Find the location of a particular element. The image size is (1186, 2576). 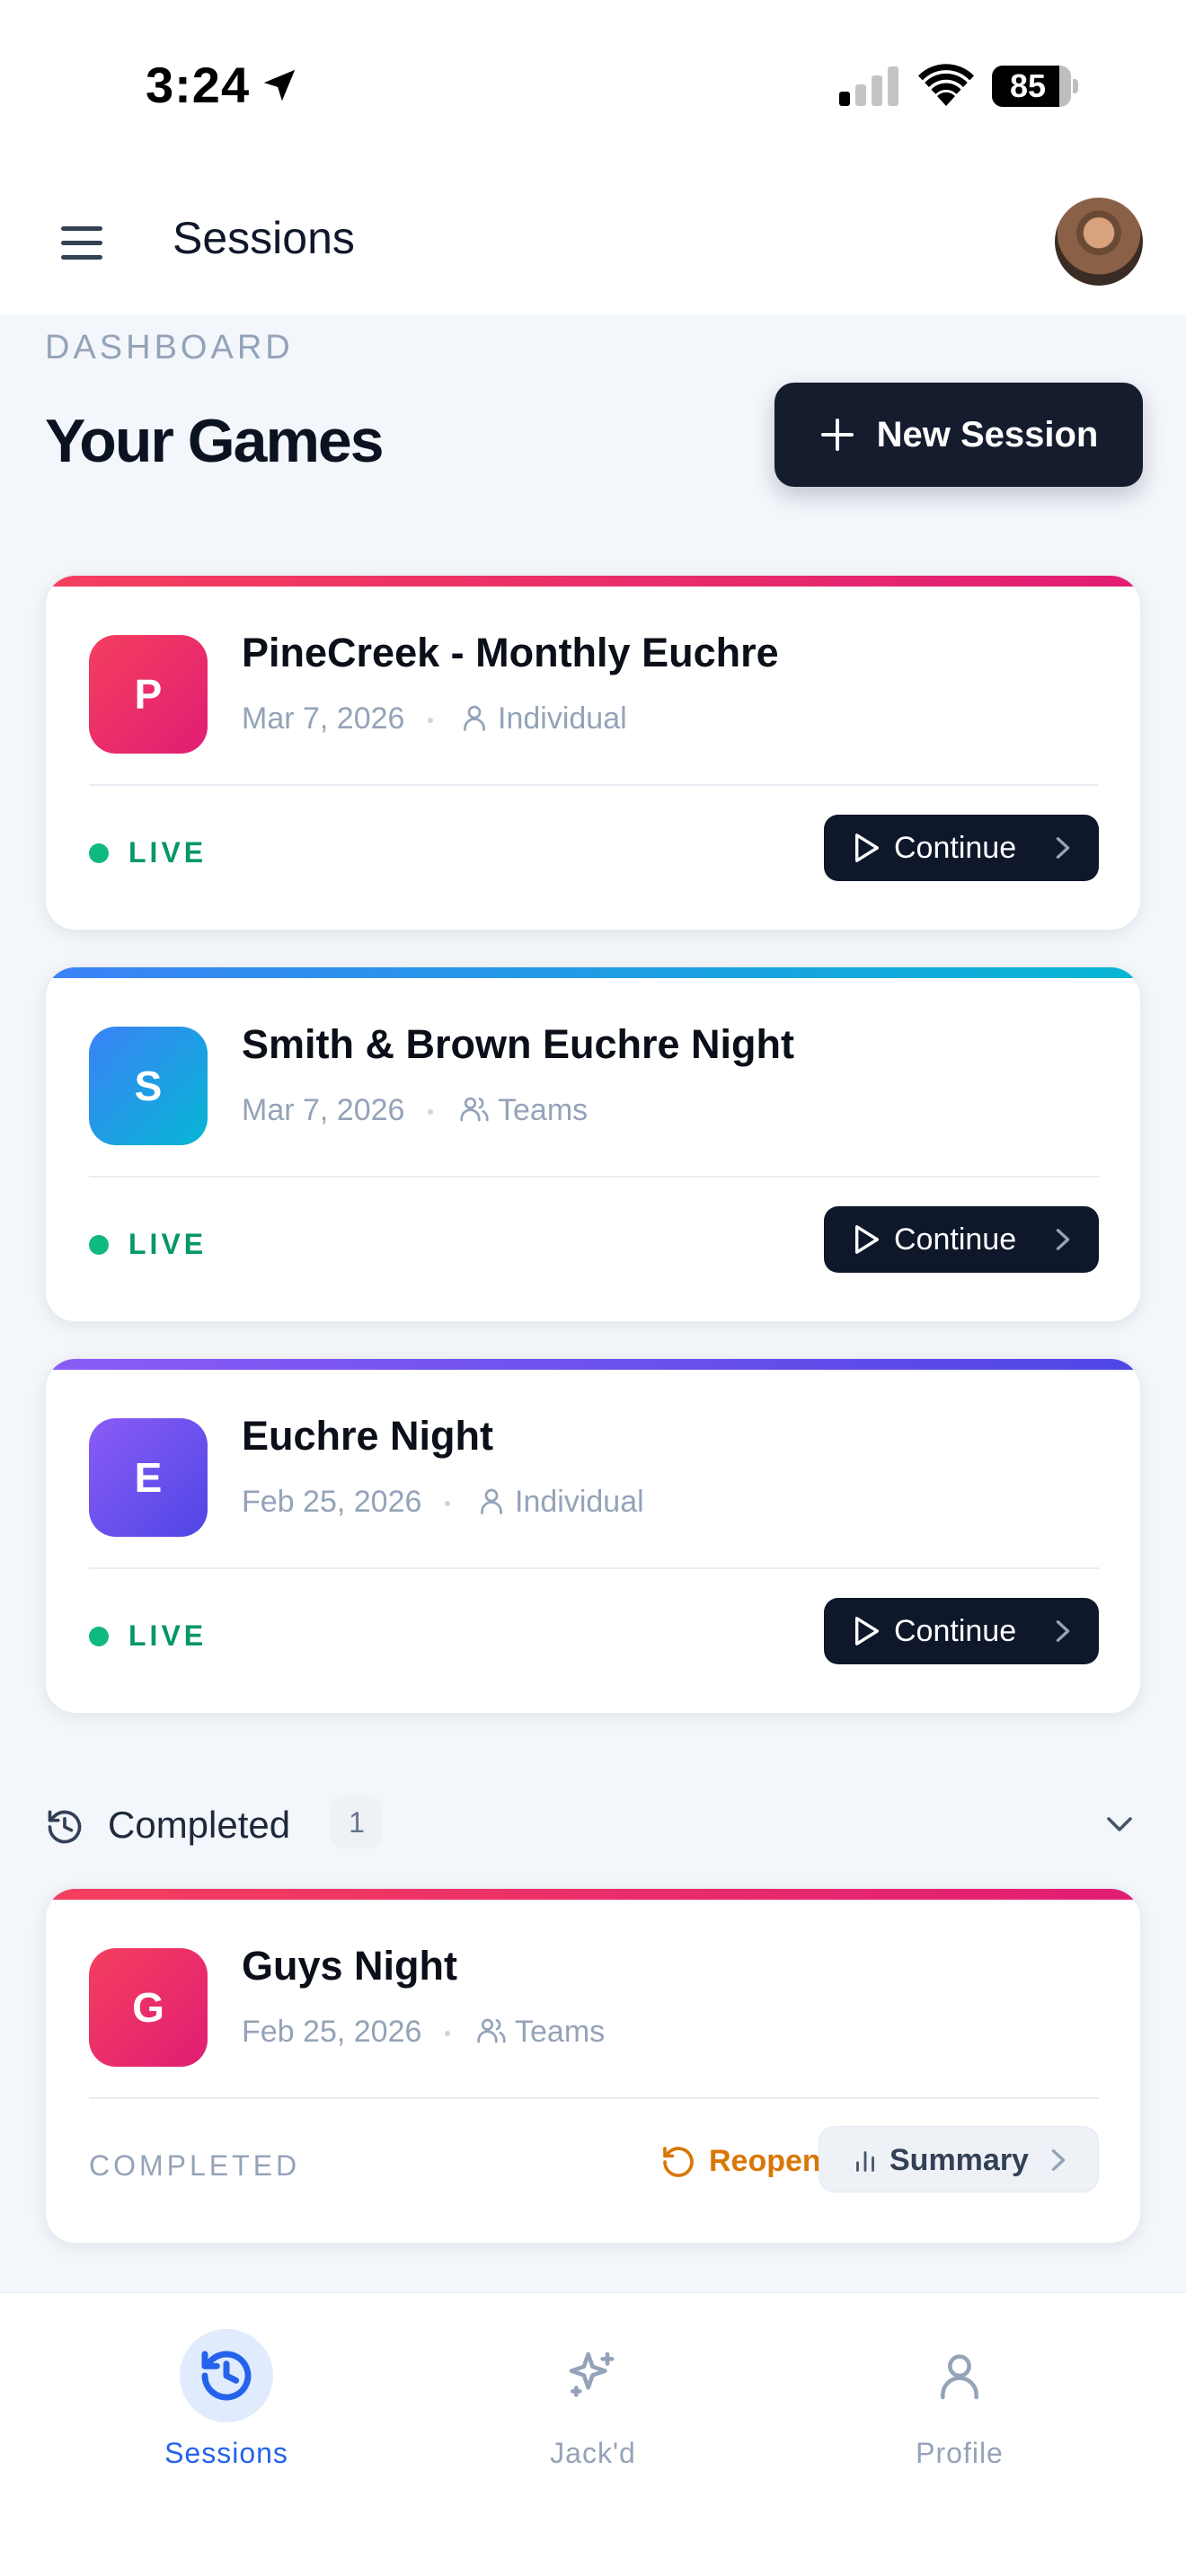

new-session-button: New Session is located at coordinates (958, 435).